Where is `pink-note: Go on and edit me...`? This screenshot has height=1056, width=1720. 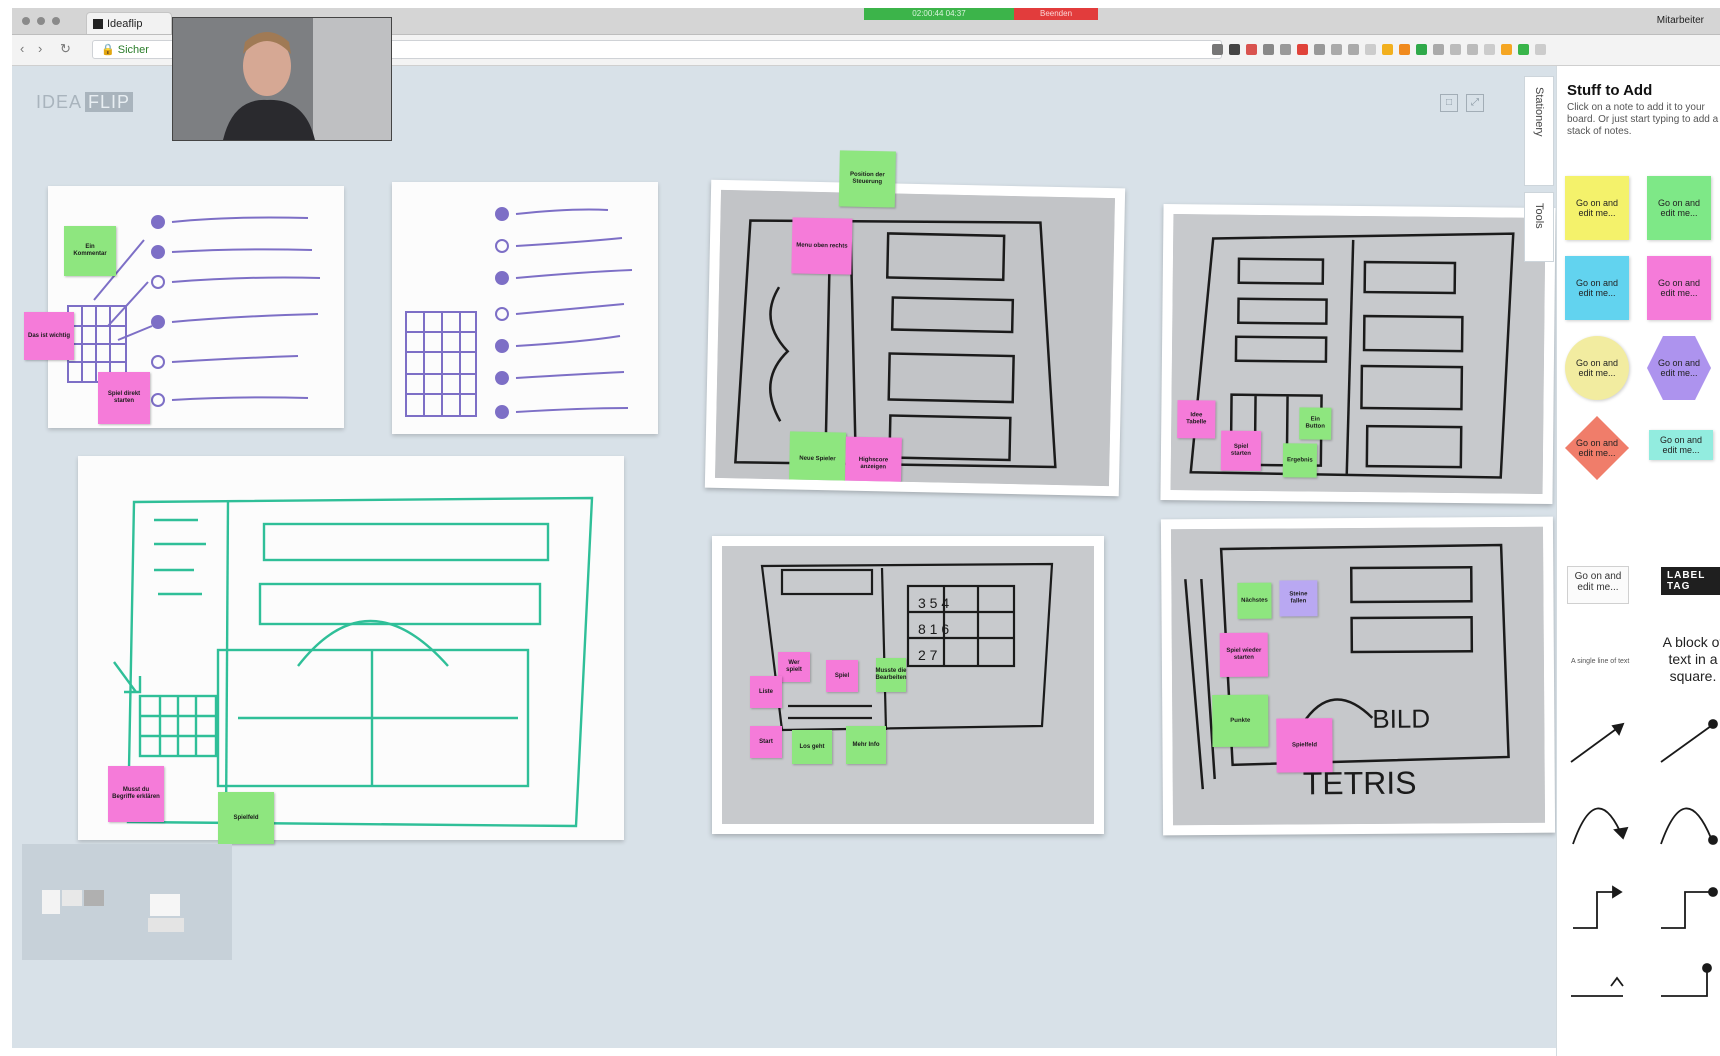
pink-note: Go on and edit me... is located at coordinates (1679, 288).